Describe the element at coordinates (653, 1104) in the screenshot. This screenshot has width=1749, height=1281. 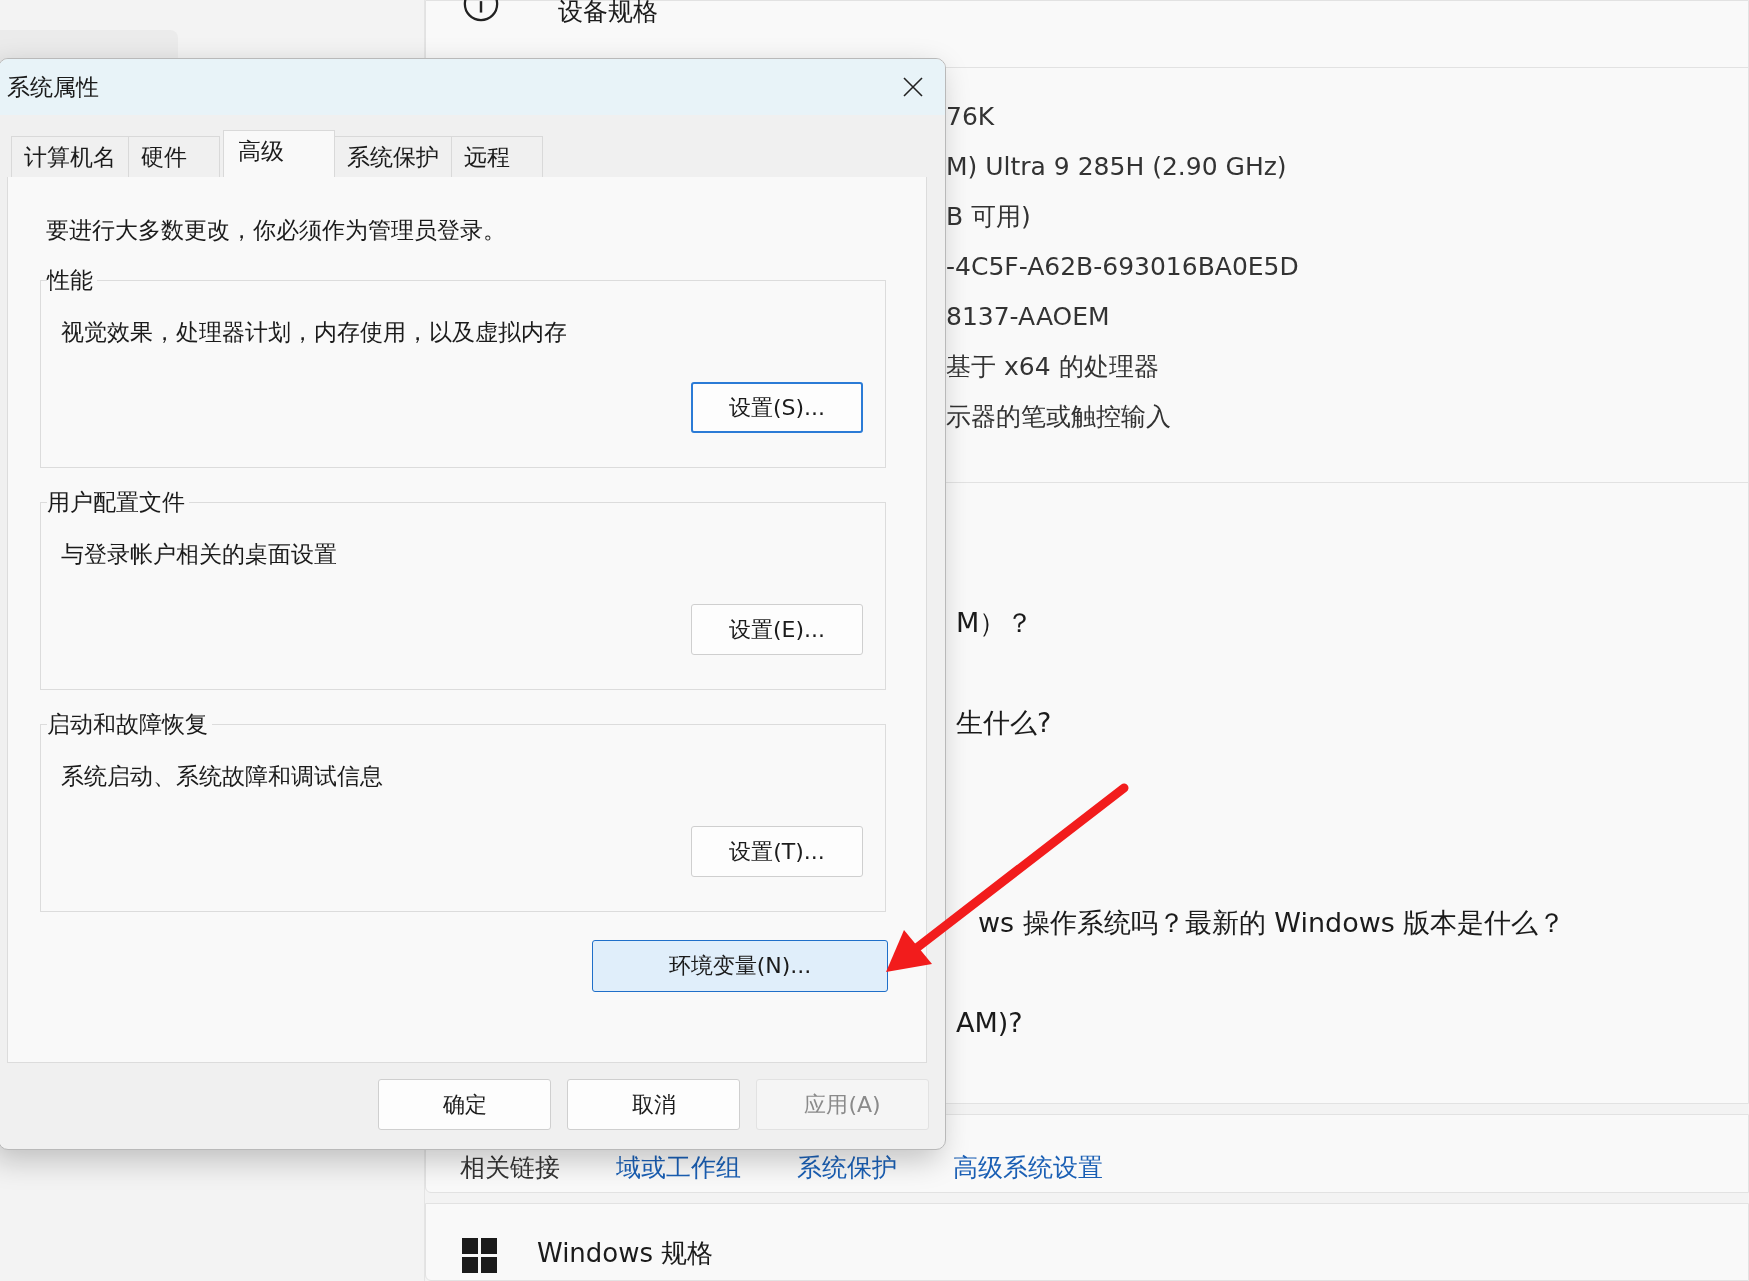
I see `dialog-button: 取消` at that location.